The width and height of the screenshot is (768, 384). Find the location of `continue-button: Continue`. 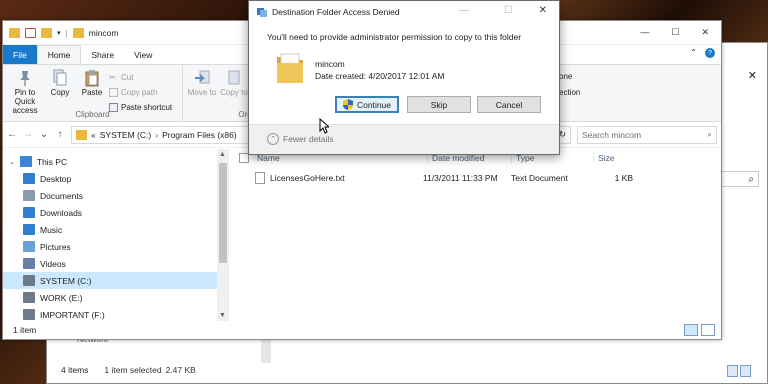

continue-button: Continue is located at coordinates (367, 104).